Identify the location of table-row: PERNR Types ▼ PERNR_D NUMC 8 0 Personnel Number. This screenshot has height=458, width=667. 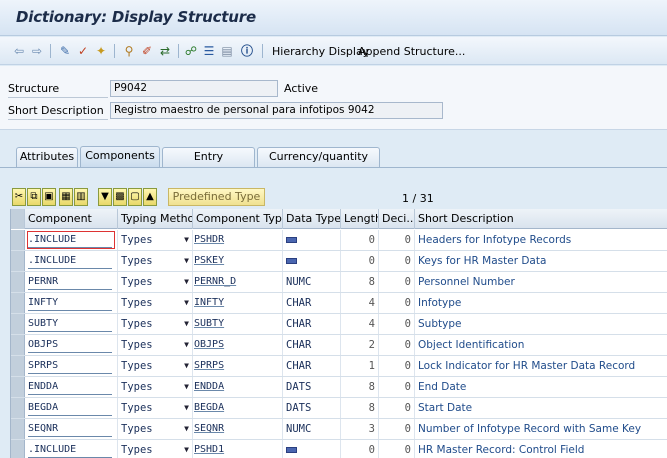
(339, 282).